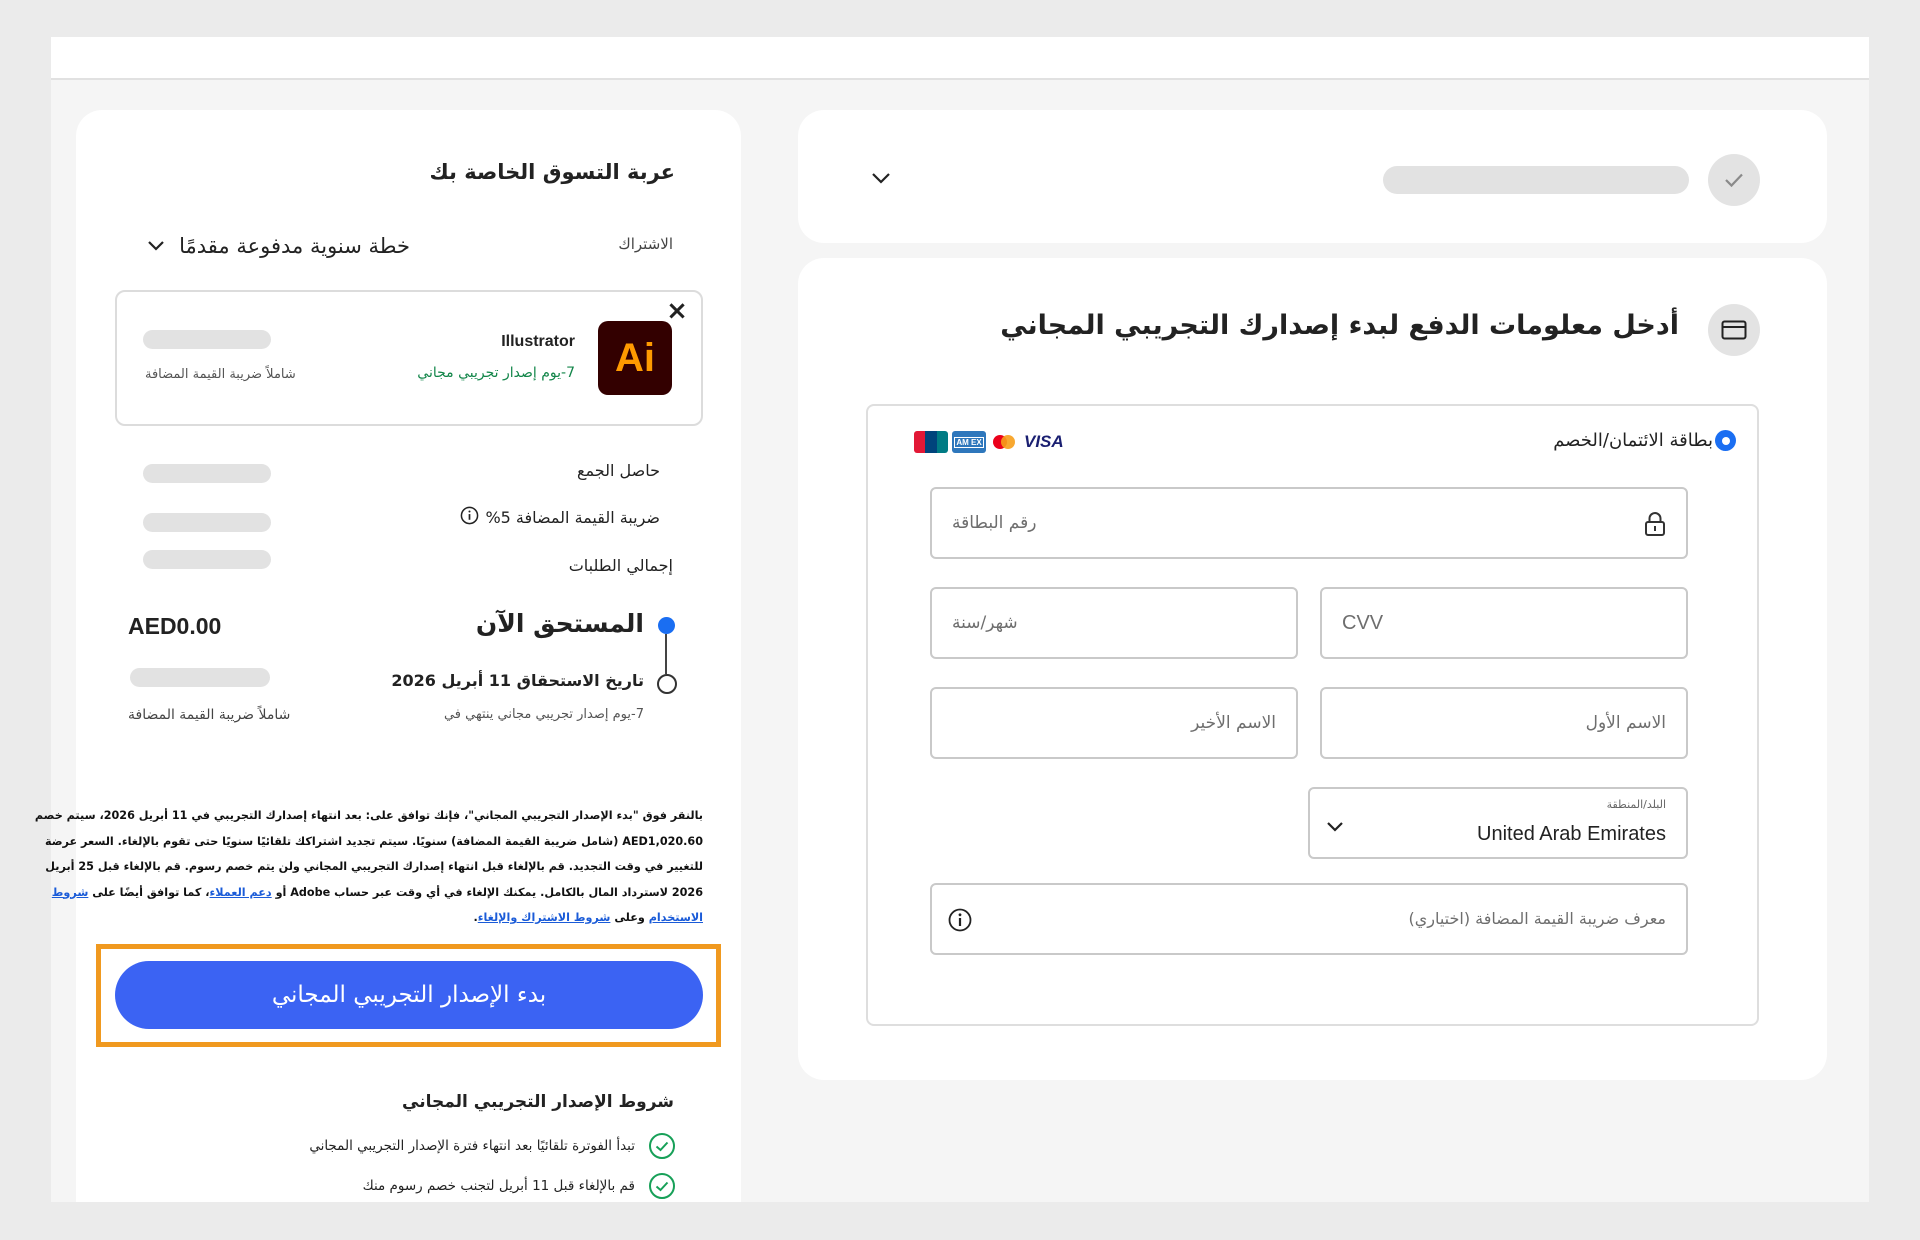 This screenshot has height=1240, width=1920. Describe the element at coordinates (1571, 834) in the screenshot. I see `country-value: United Arab Emirates` at that location.